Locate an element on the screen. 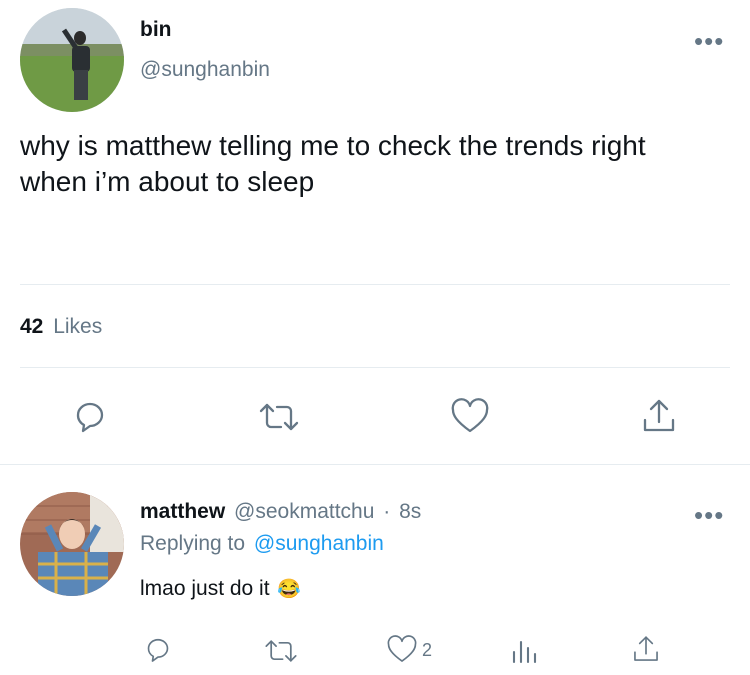  reply-like-button: 2 is located at coordinates (409, 650).